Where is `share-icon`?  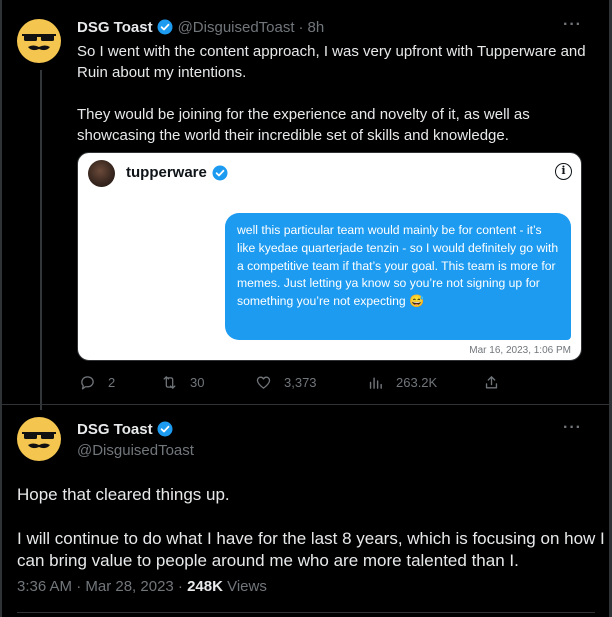
share-icon is located at coordinates (491, 382).